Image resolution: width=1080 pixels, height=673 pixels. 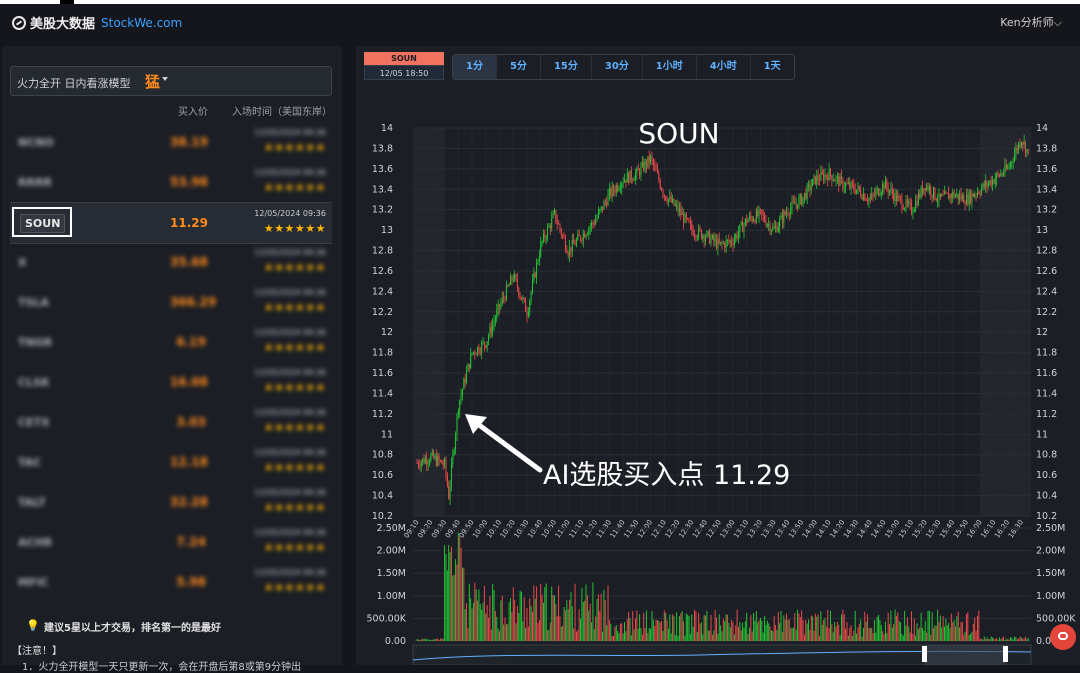 I want to click on signal-row: X 35.68 12/05/2024 09:36 ★★★★★★, so click(x=171, y=262).